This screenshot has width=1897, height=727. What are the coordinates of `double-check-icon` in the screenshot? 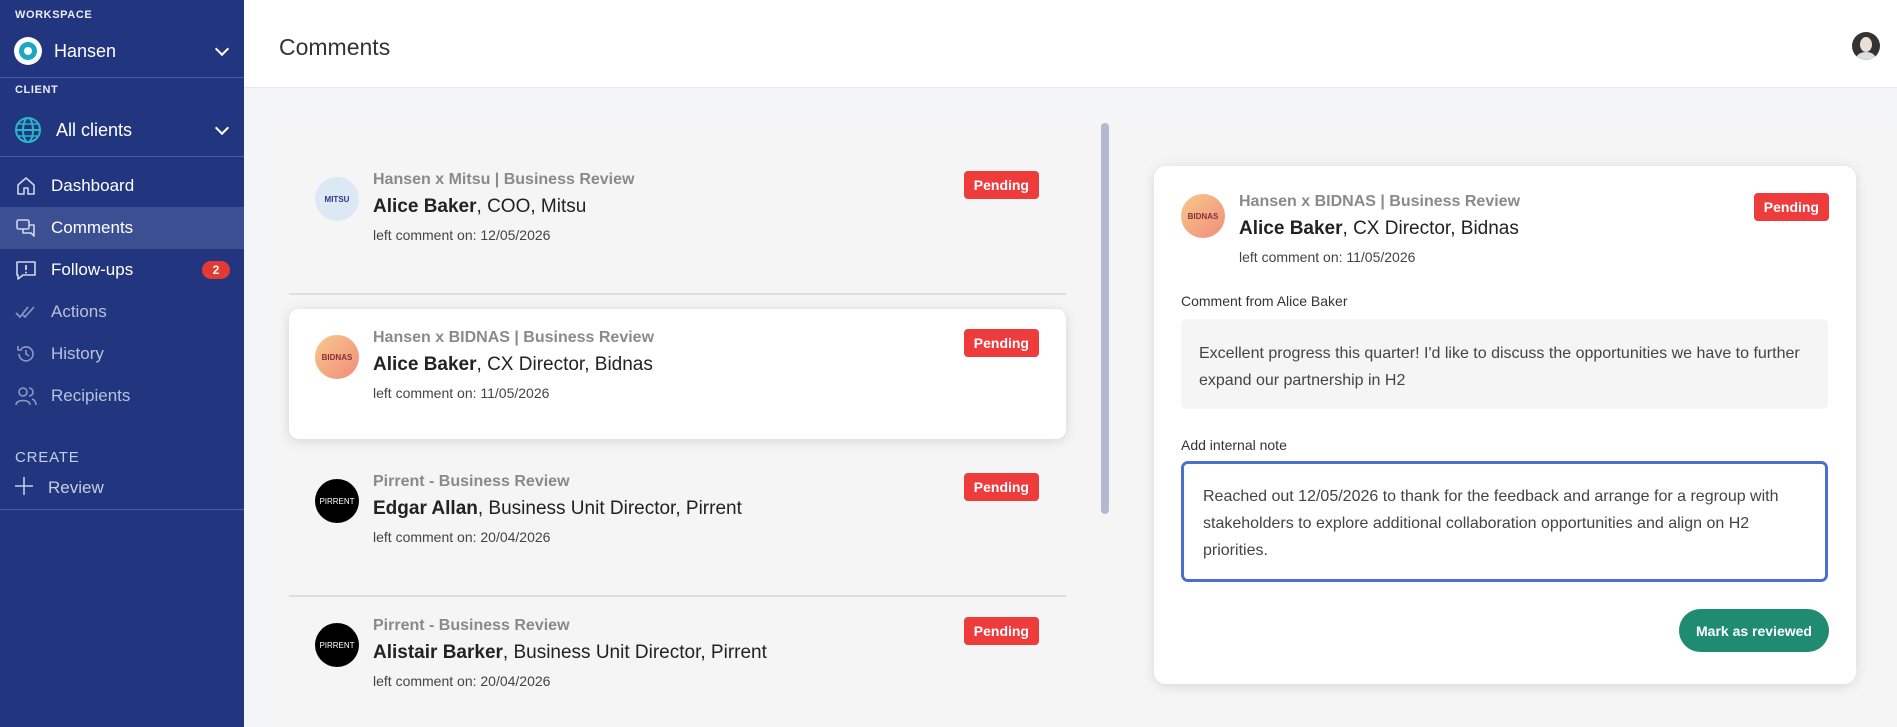 It's located at (26, 312).